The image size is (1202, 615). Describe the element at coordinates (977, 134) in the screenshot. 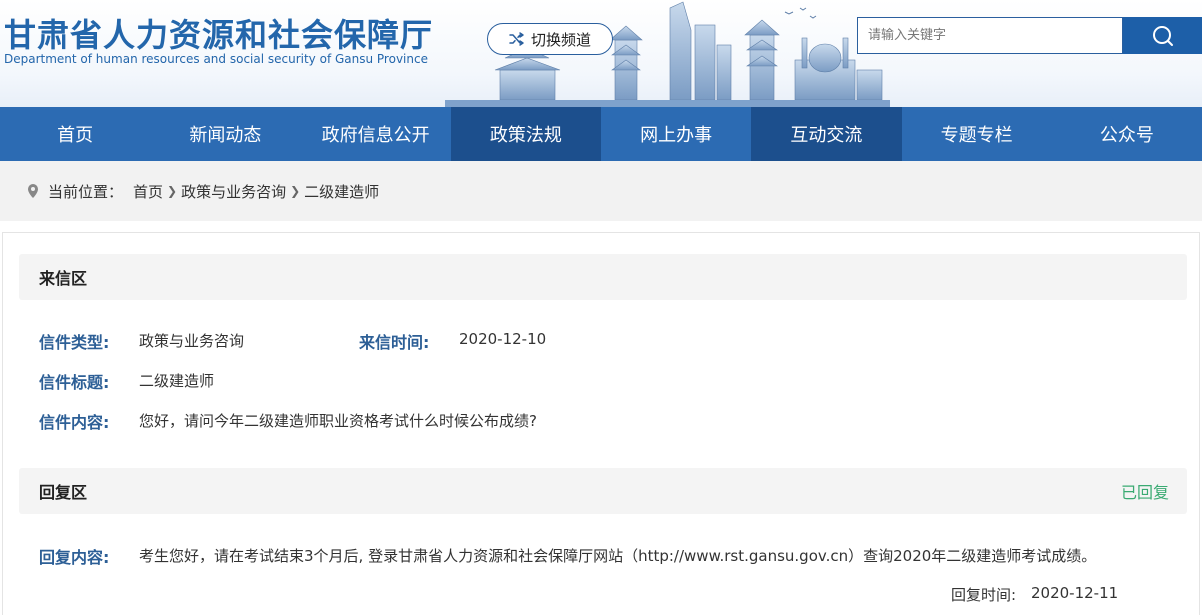

I see `nav-item-special-topics: 专题专栏` at that location.